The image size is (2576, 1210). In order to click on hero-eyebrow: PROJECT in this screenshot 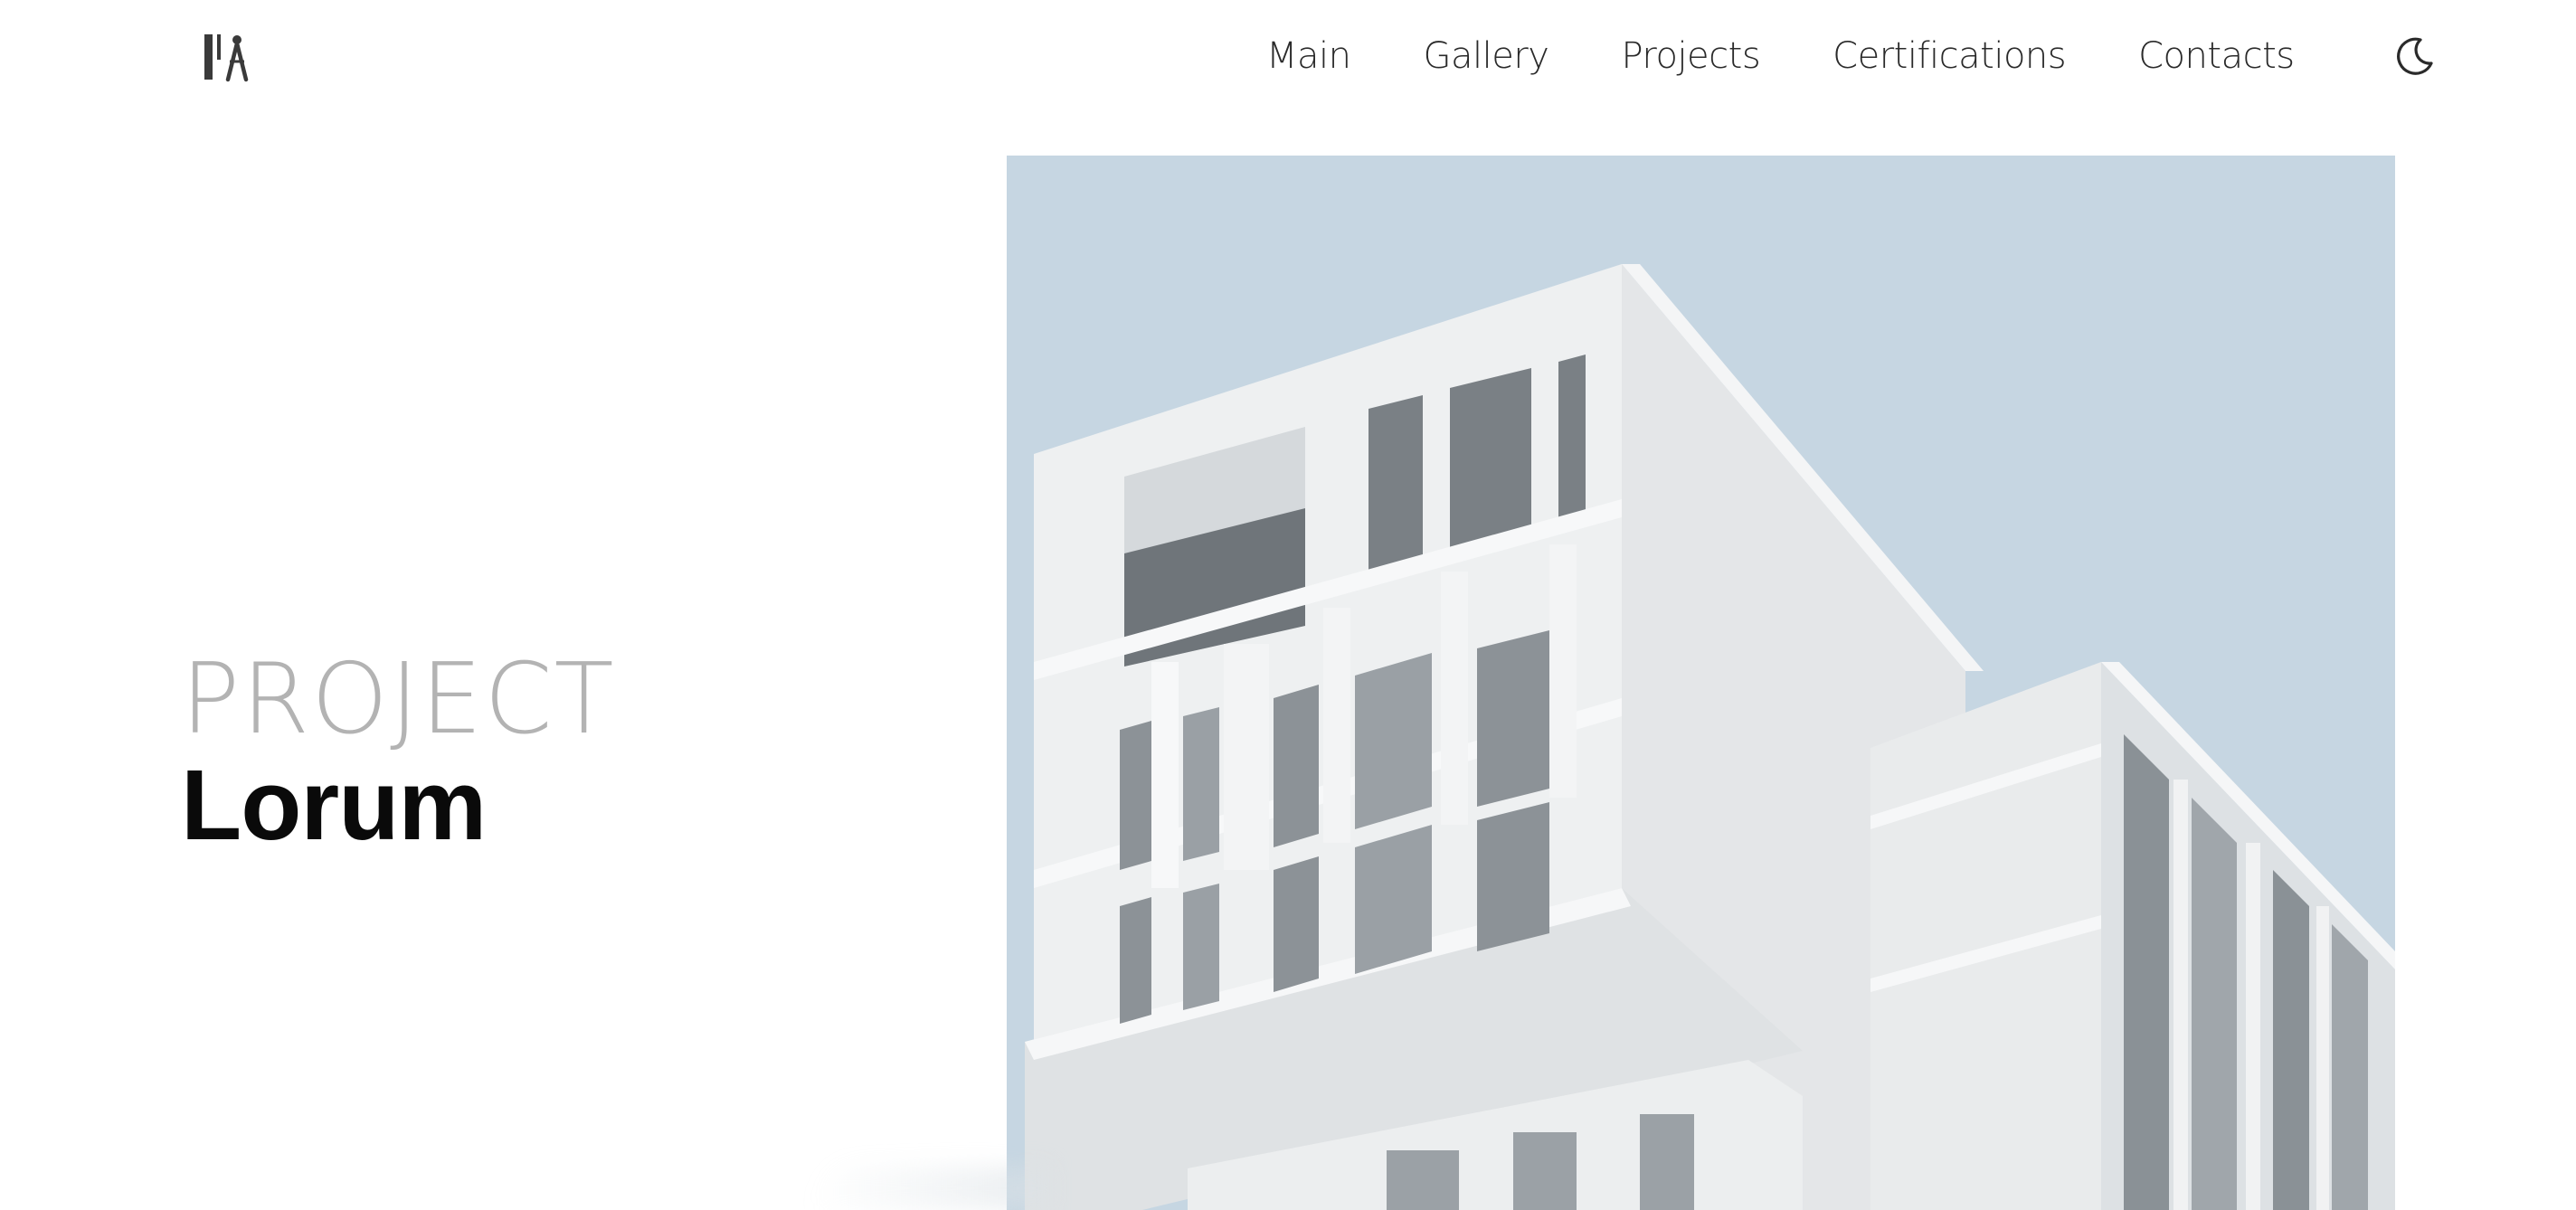, I will do `click(399, 699)`.